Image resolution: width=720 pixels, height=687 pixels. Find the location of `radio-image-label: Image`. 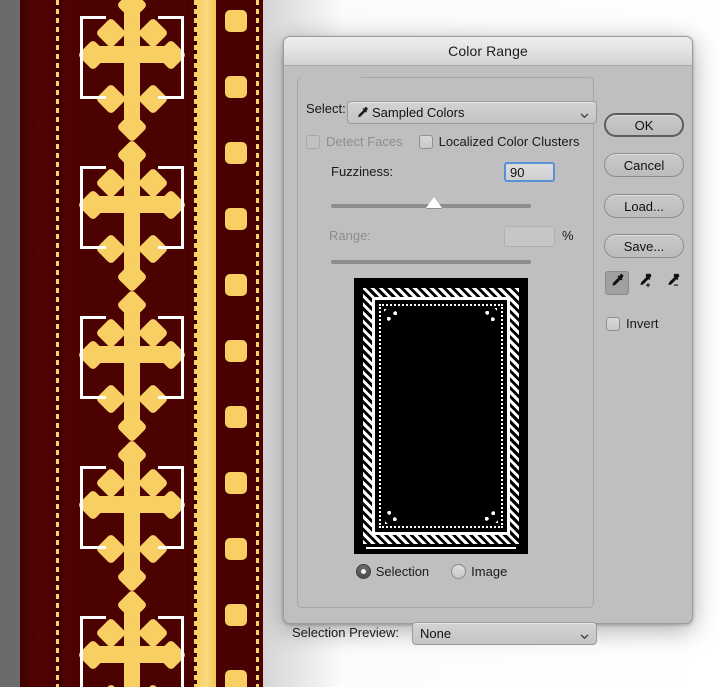

radio-image-label: Image is located at coordinates (489, 571).